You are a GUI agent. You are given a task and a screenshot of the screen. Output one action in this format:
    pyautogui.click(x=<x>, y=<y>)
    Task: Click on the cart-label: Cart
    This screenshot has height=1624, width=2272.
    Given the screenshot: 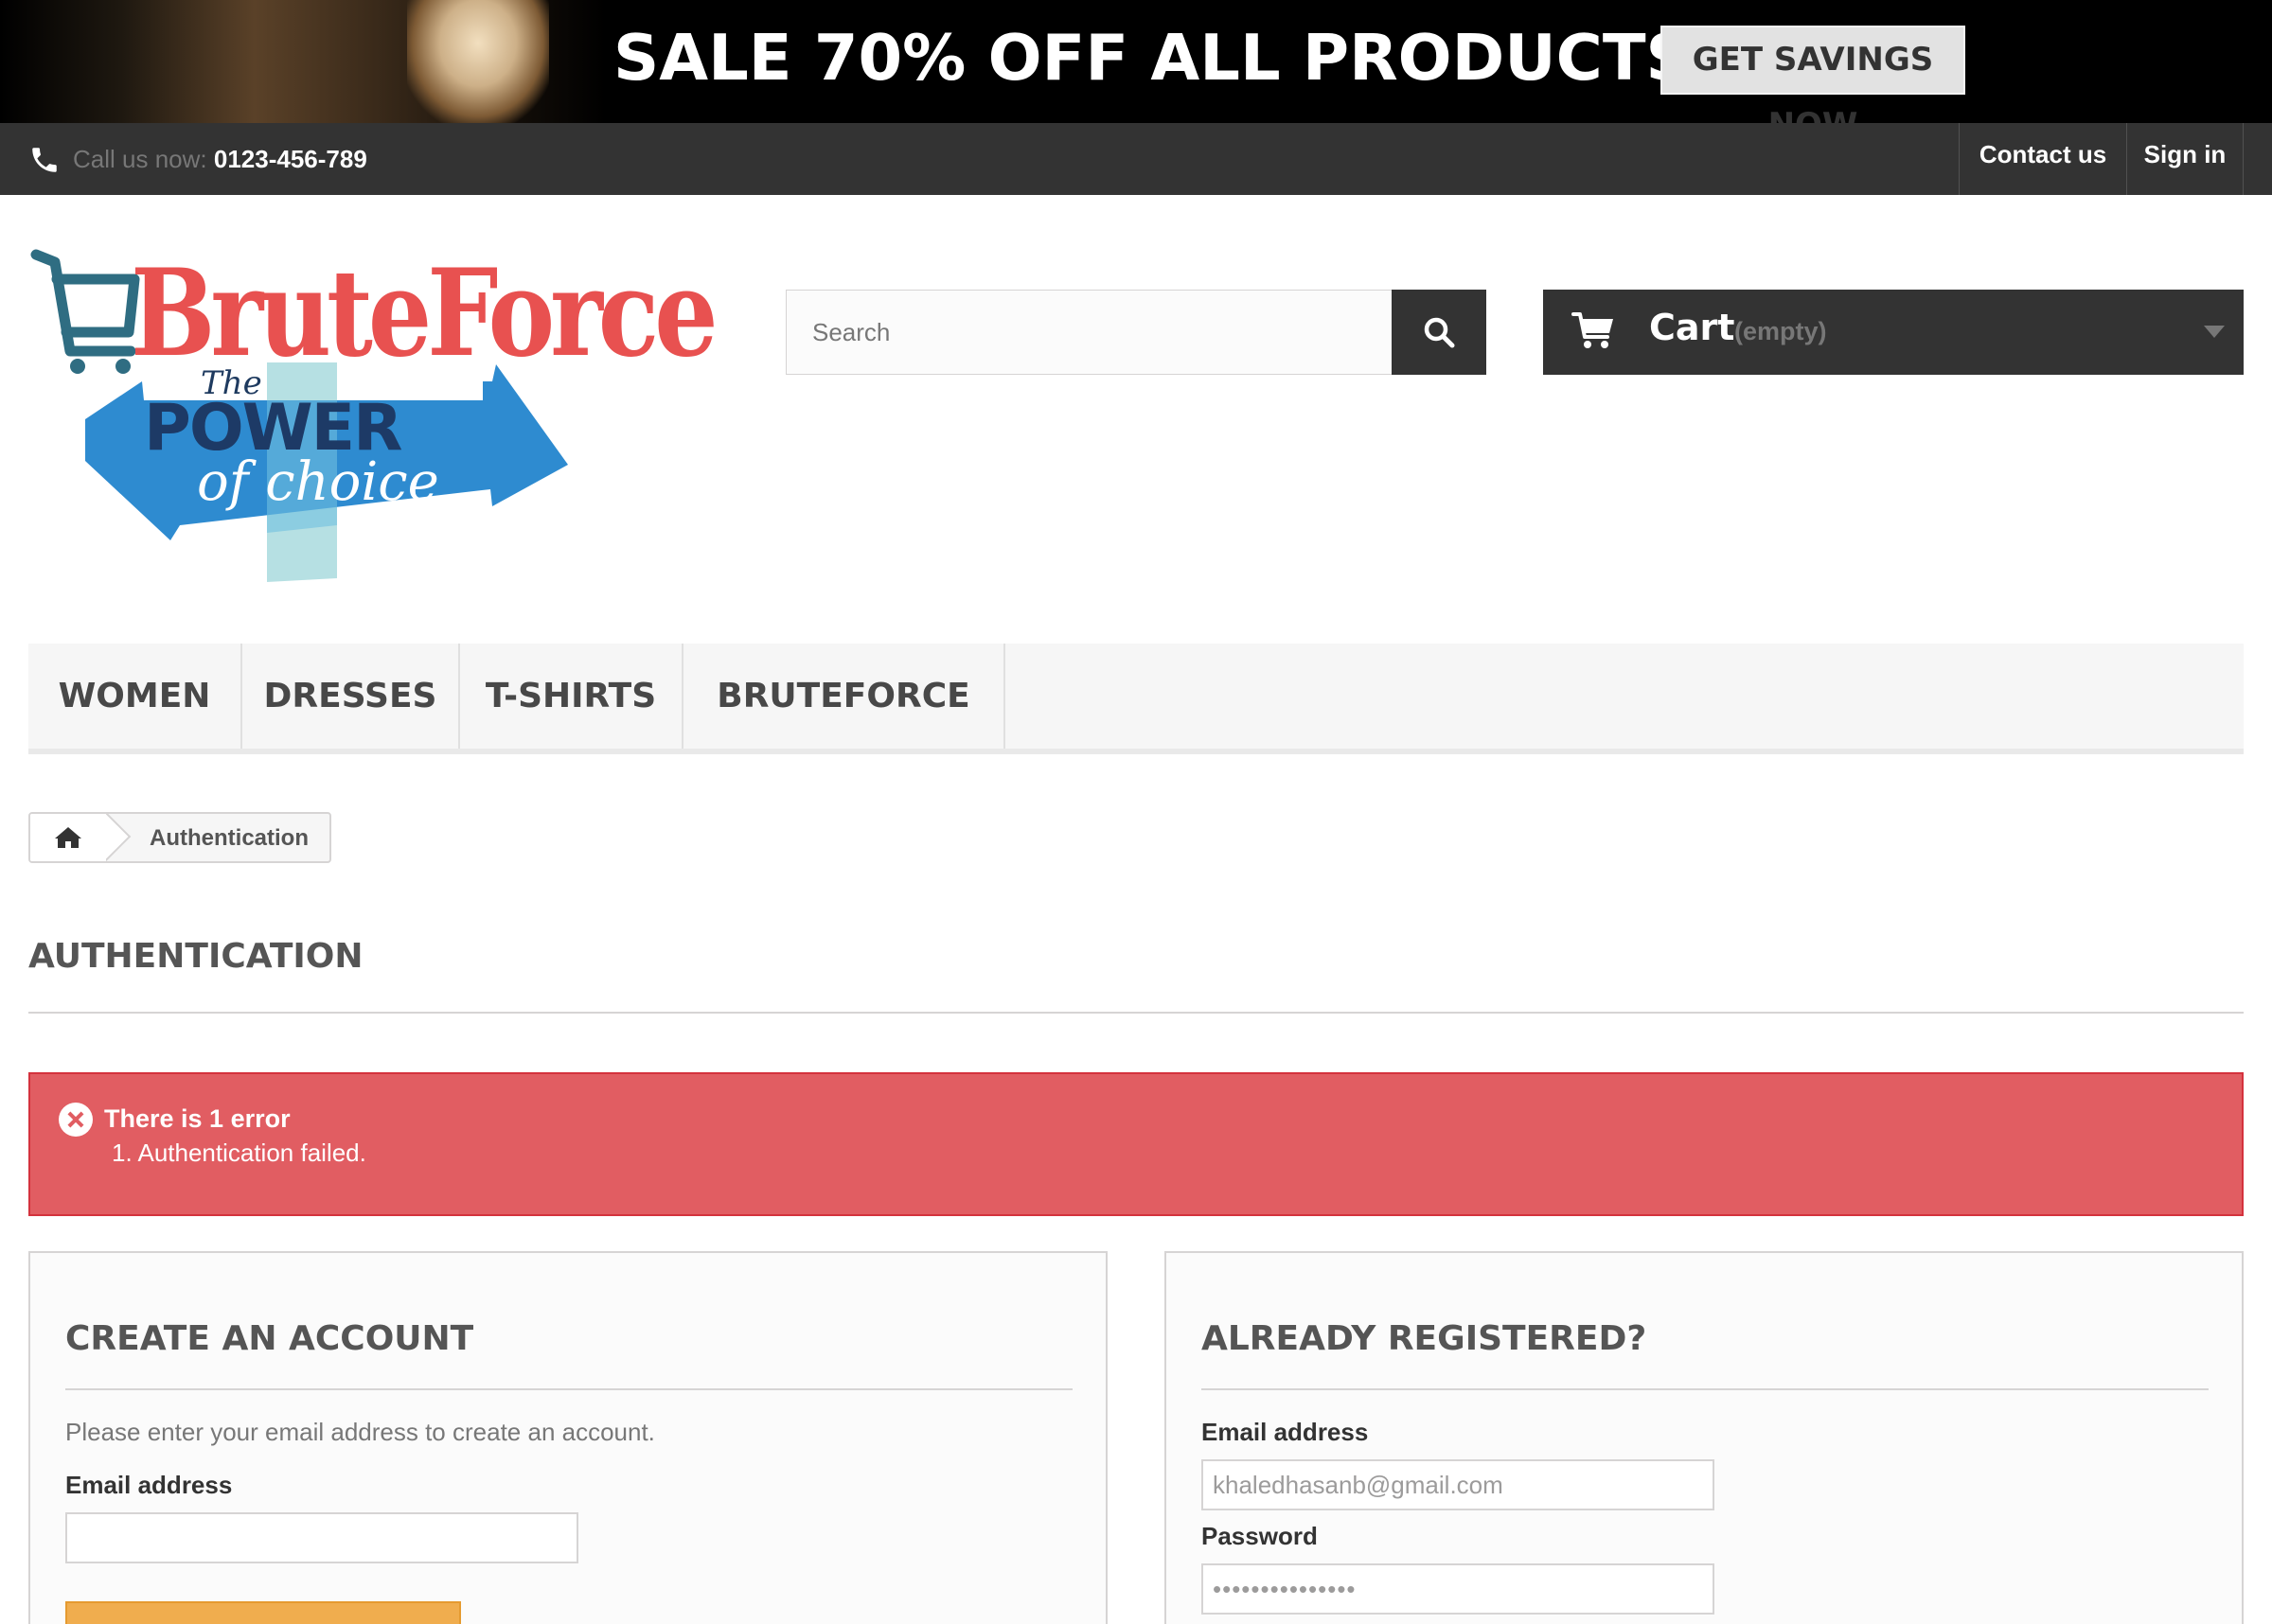 What is the action you would take?
    pyautogui.click(x=1692, y=328)
    